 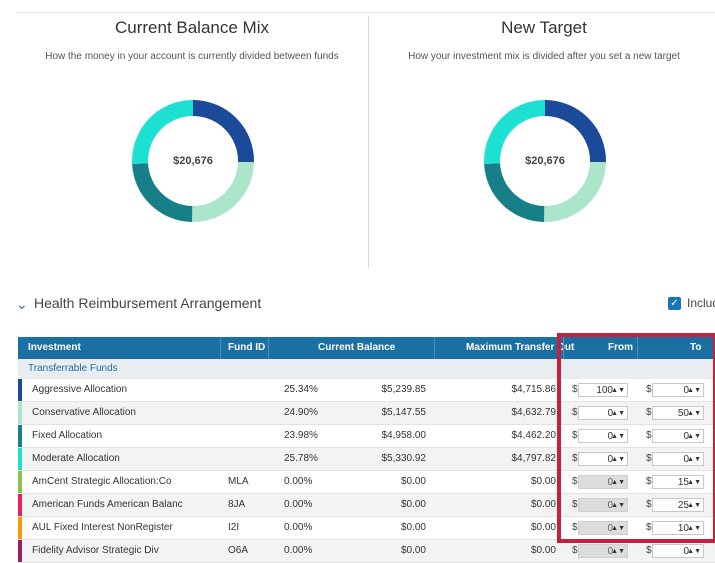 I want to click on current-percent: 25.78%, so click(x=301, y=458).